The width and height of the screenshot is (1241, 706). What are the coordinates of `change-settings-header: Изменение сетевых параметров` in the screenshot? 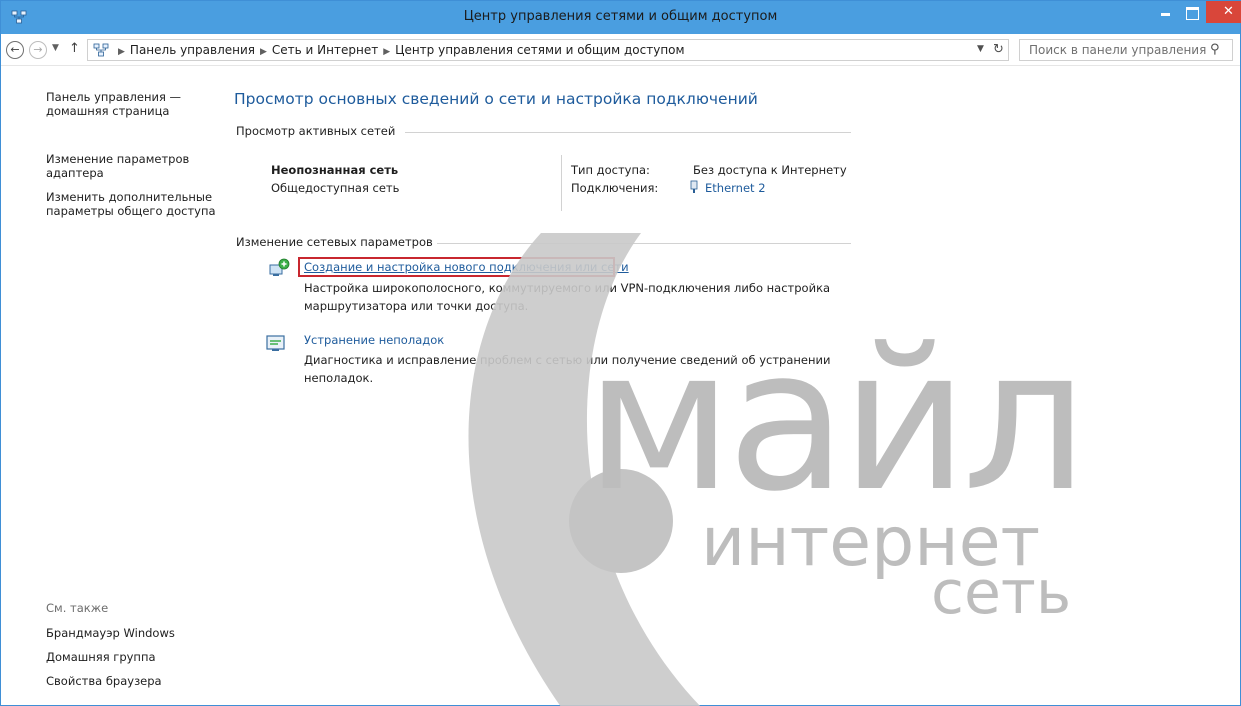 It's located at (334, 242).